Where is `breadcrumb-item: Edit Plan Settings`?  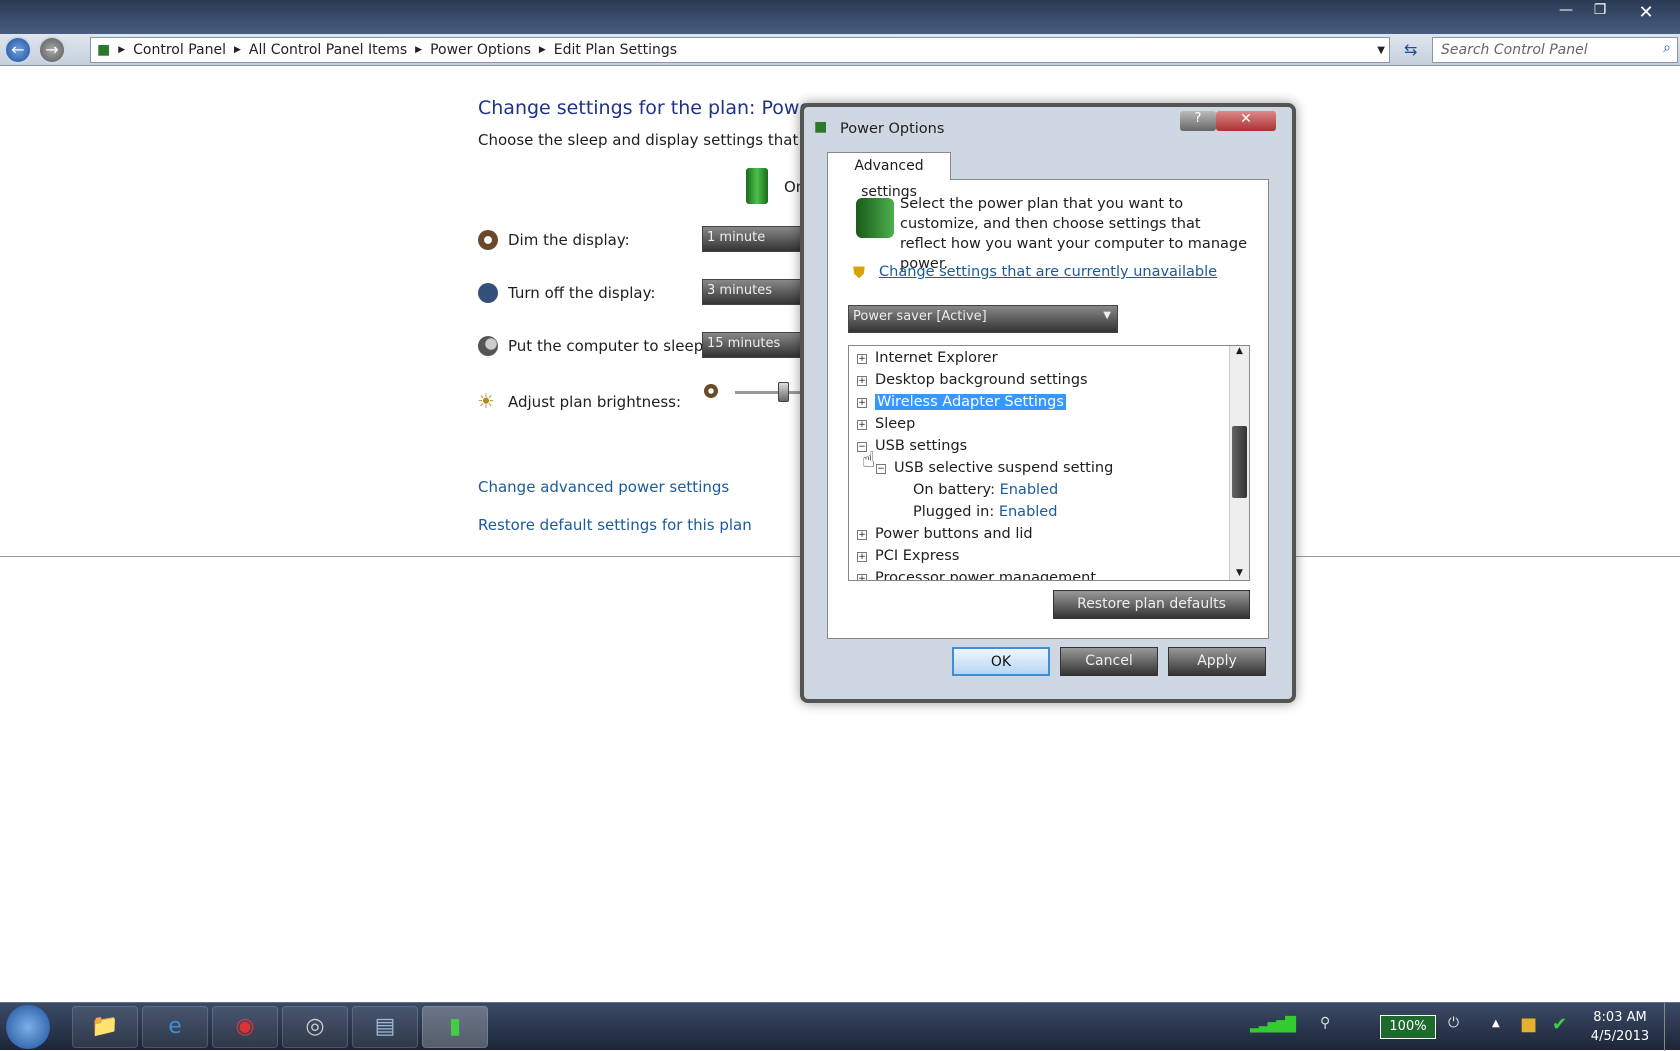 breadcrumb-item: Edit Plan Settings is located at coordinates (615, 50).